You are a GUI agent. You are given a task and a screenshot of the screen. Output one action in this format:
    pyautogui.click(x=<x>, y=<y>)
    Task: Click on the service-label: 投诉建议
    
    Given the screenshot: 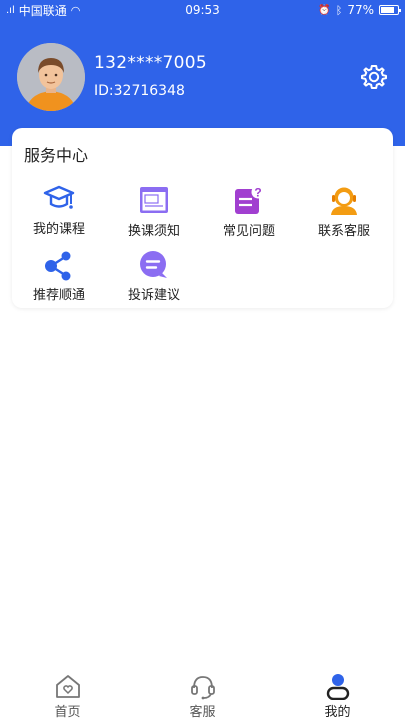 What is the action you would take?
    pyautogui.click(x=153, y=295)
    